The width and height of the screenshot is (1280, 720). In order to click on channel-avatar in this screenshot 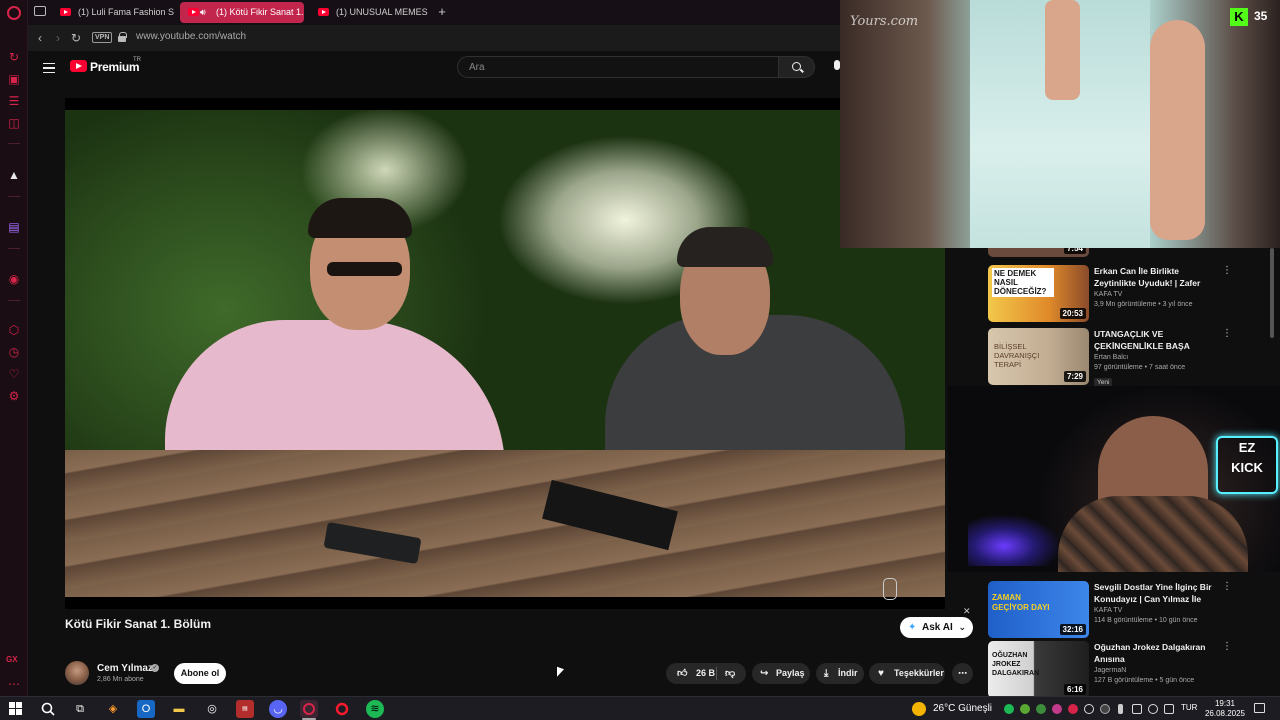, I will do `click(77, 673)`.